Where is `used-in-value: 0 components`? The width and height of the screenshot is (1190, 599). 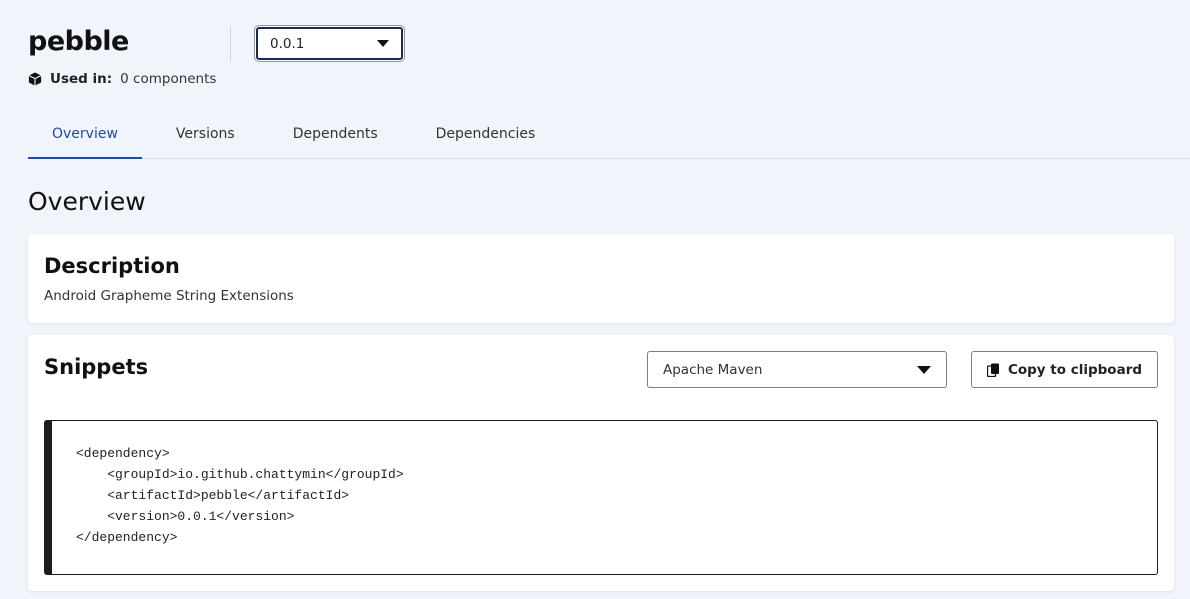
used-in-value: 0 components is located at coordinates (168, 79).